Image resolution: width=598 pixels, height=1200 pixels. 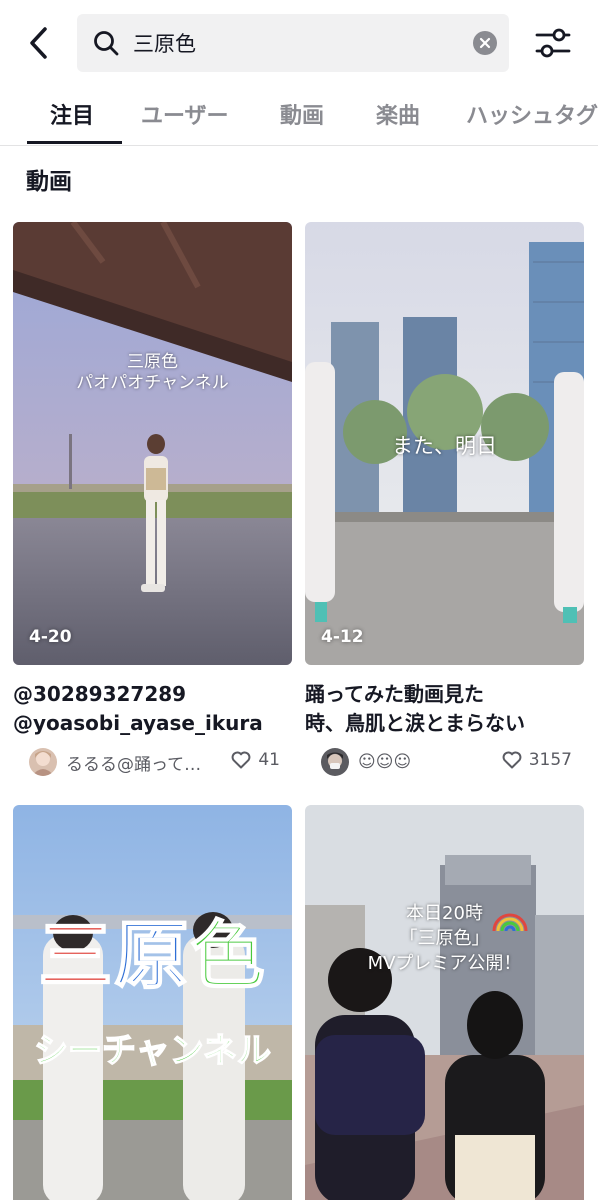 What do you see at coordinates (302, 114) in the screenshot?
I see `tab-videos: 動画` at bounding box center [302, 114].